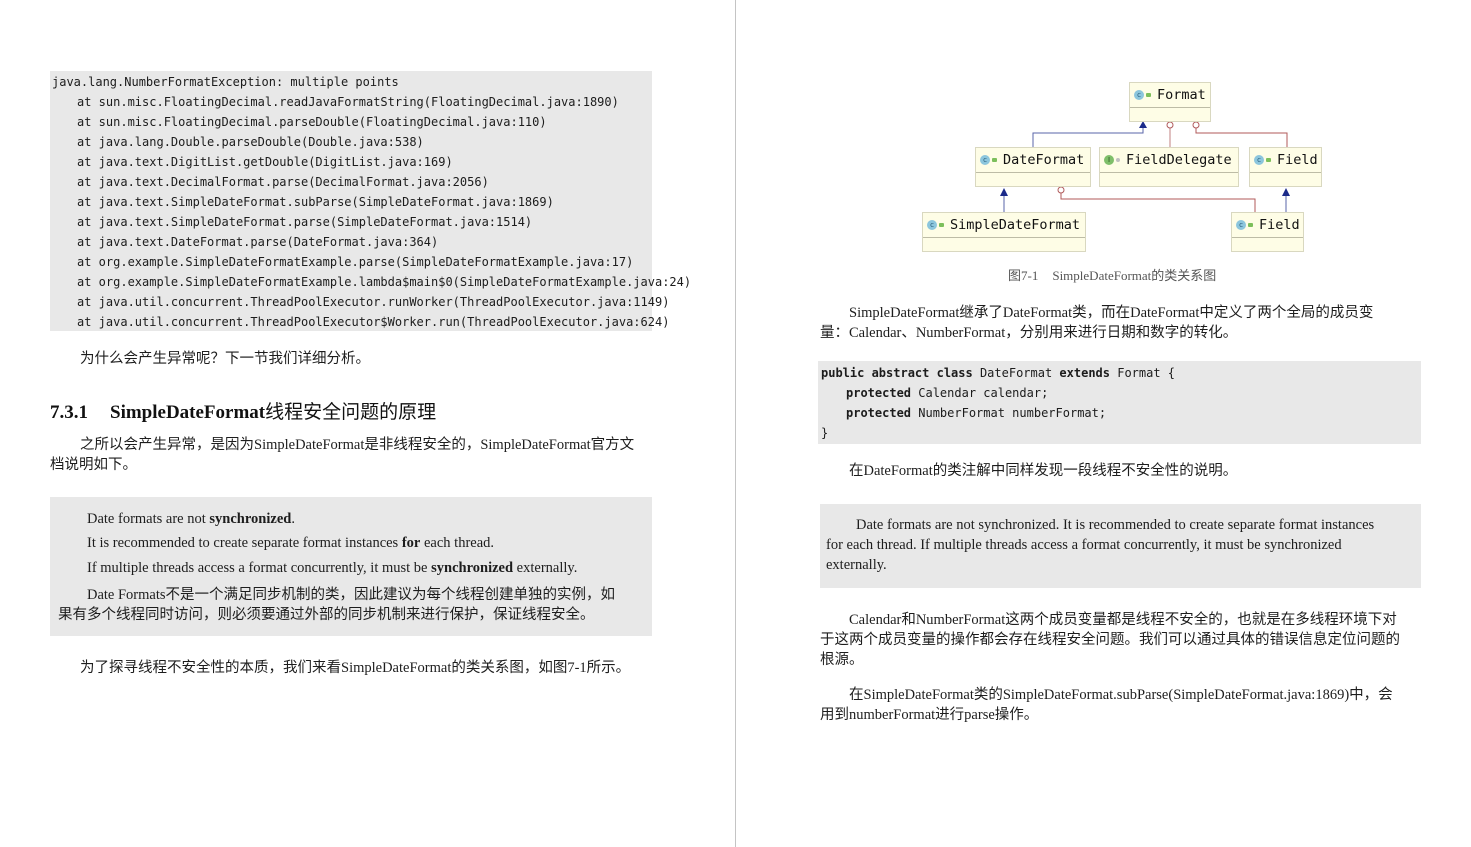  Describe the element at coordinates (1044, 160) in the screenshot. I see `class-name: DateFormat` at that location.